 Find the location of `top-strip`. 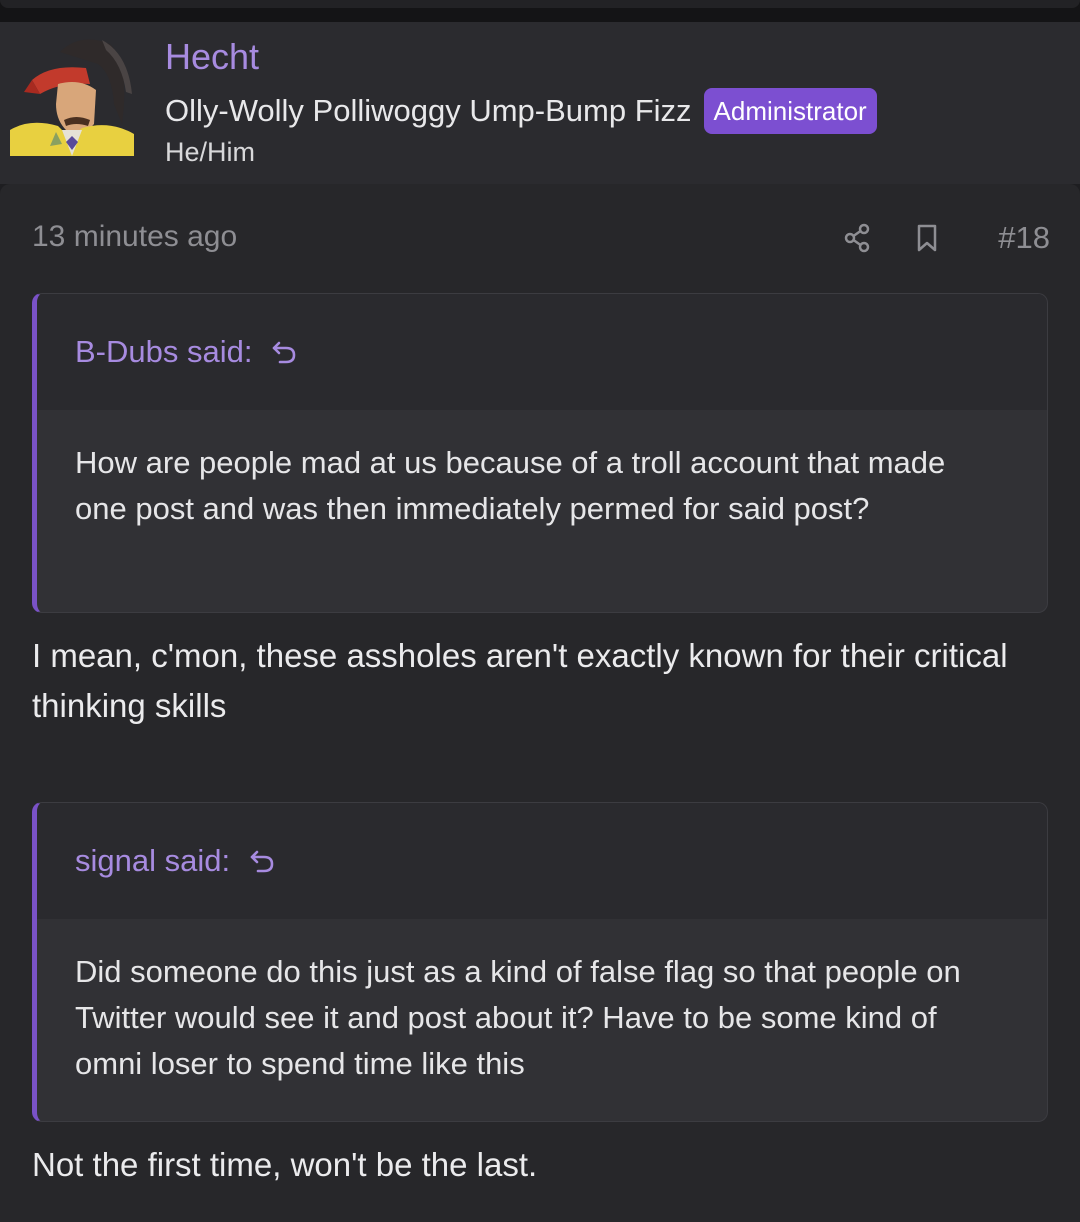

top-strip is located at coordinates (540, 11).